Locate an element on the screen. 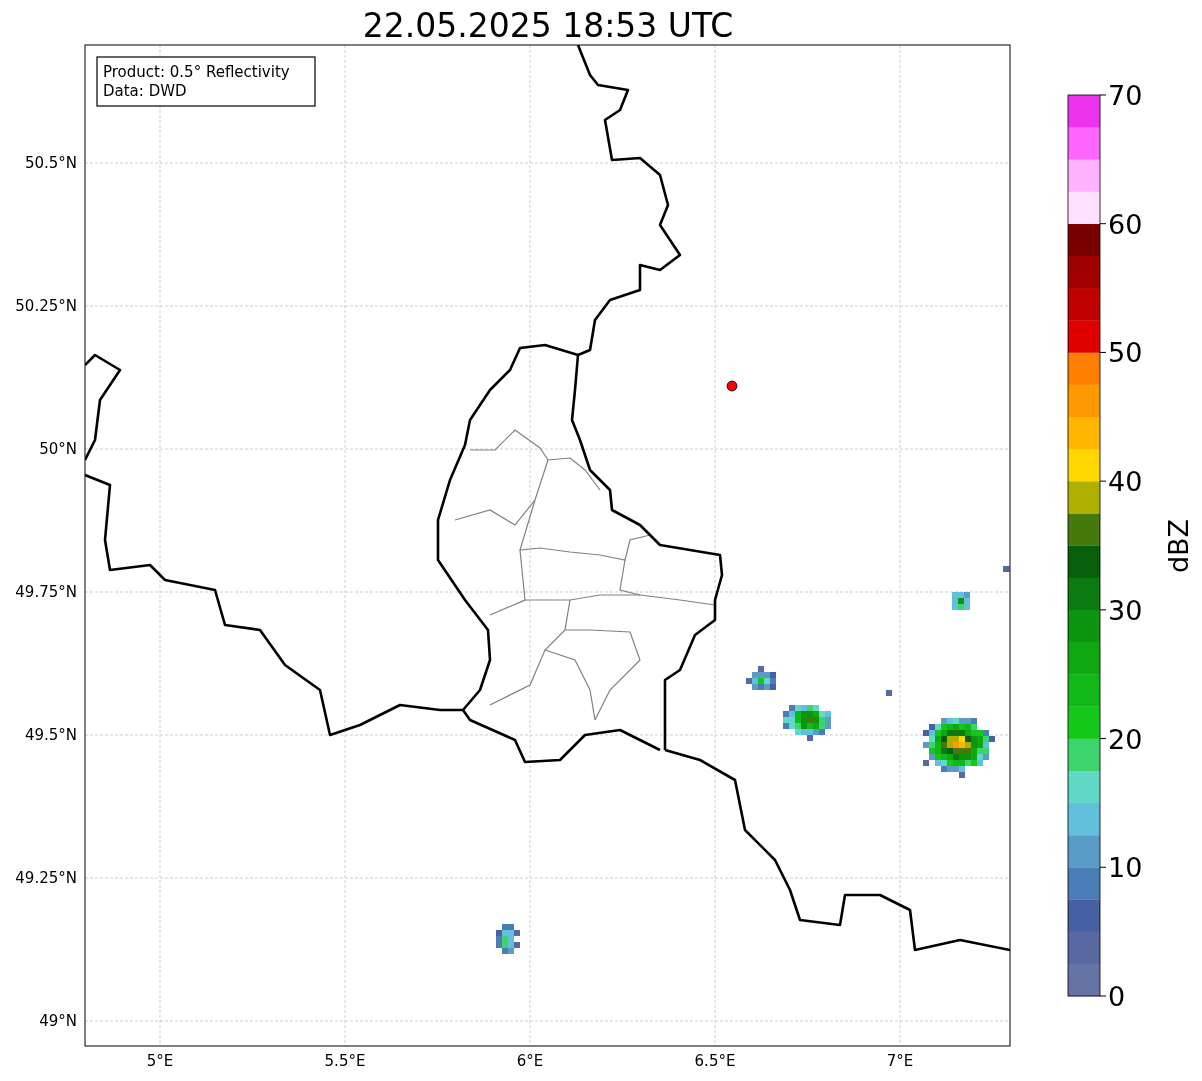  chart-title: 22.05.2025 18:53 UTC is located at coordinates (548, 25).